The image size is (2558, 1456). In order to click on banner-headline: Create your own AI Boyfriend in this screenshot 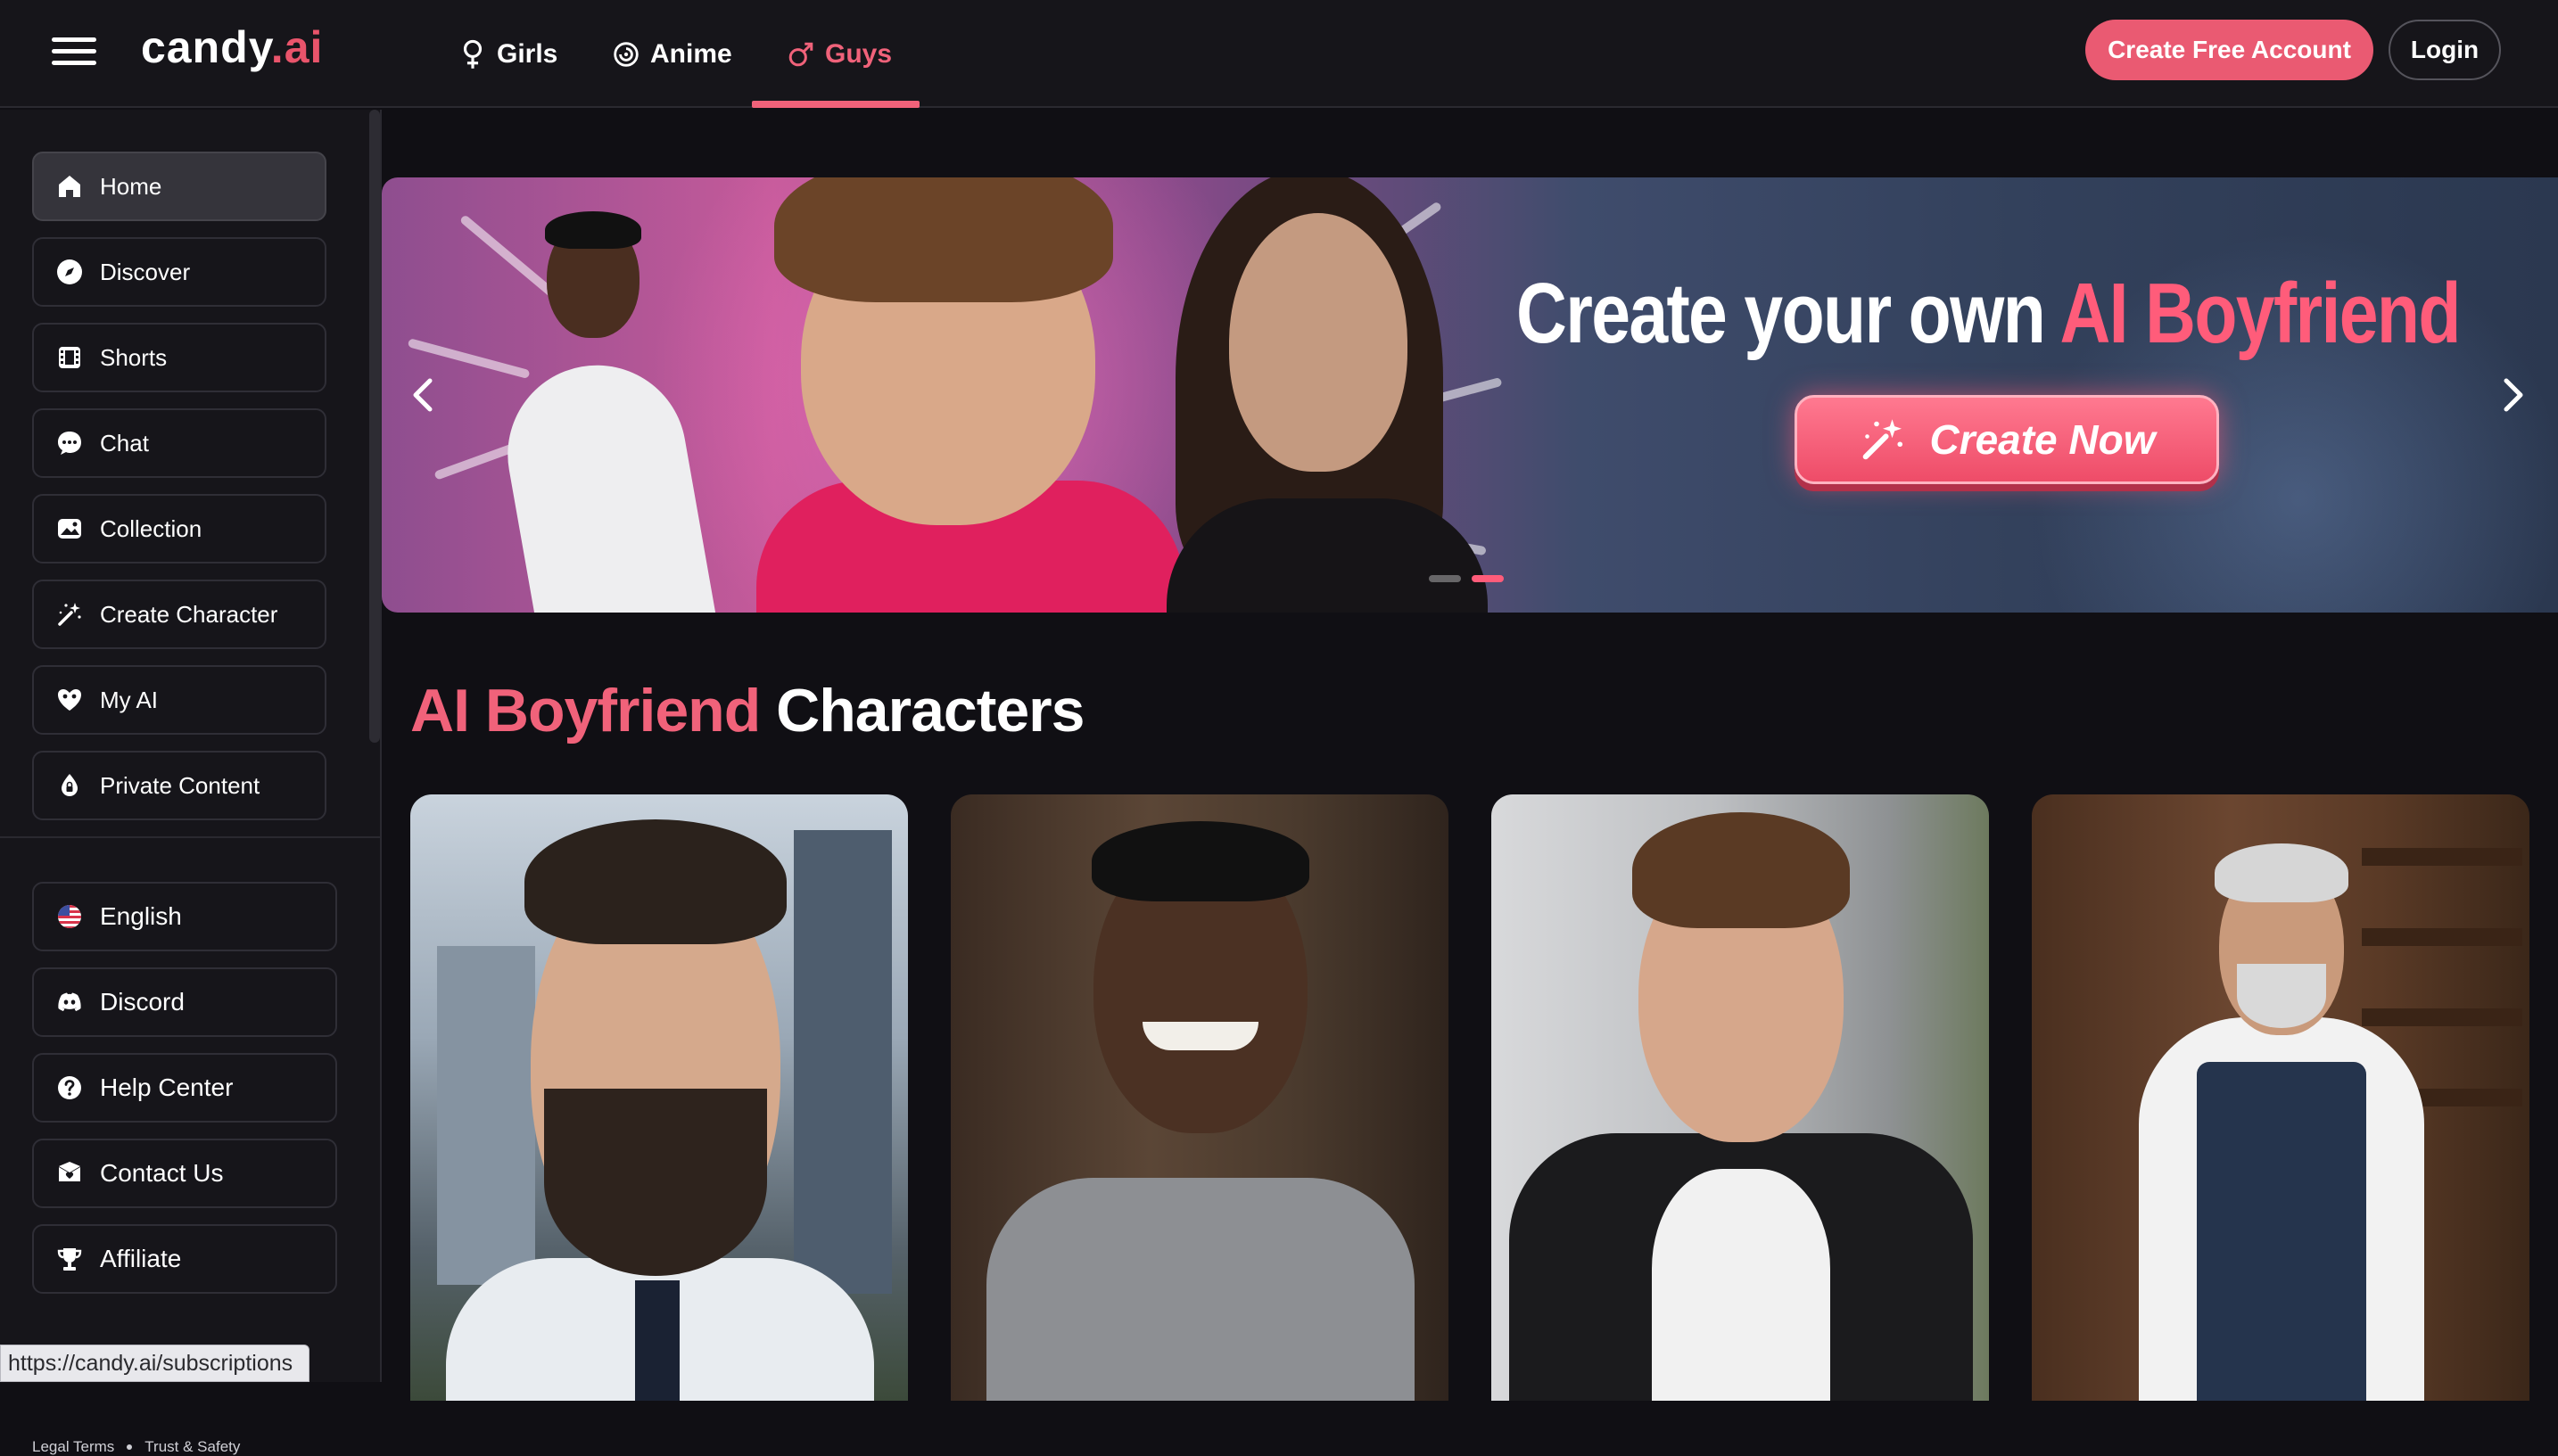, I will do `click(1988, 314)`.